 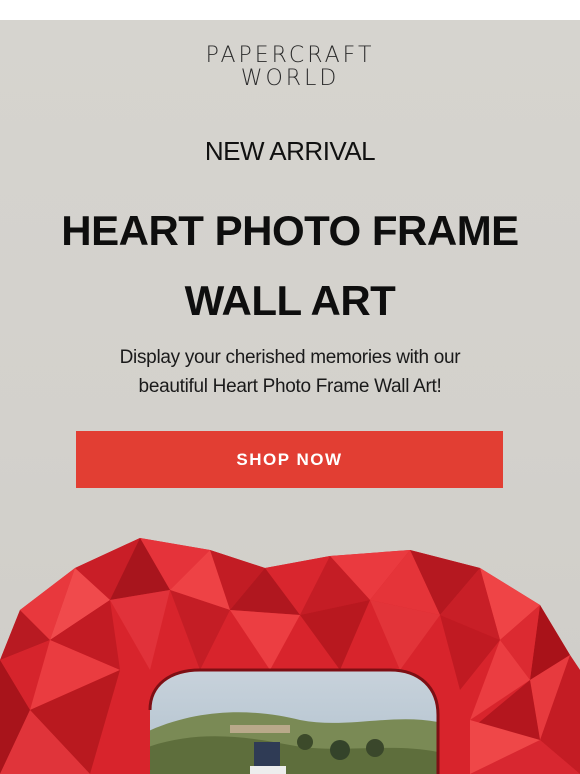 What do you see at coordinates (289, 459) in the screenshot?
I see `shop-now-button: SHOP NOW` at bounding box center [289, 459].